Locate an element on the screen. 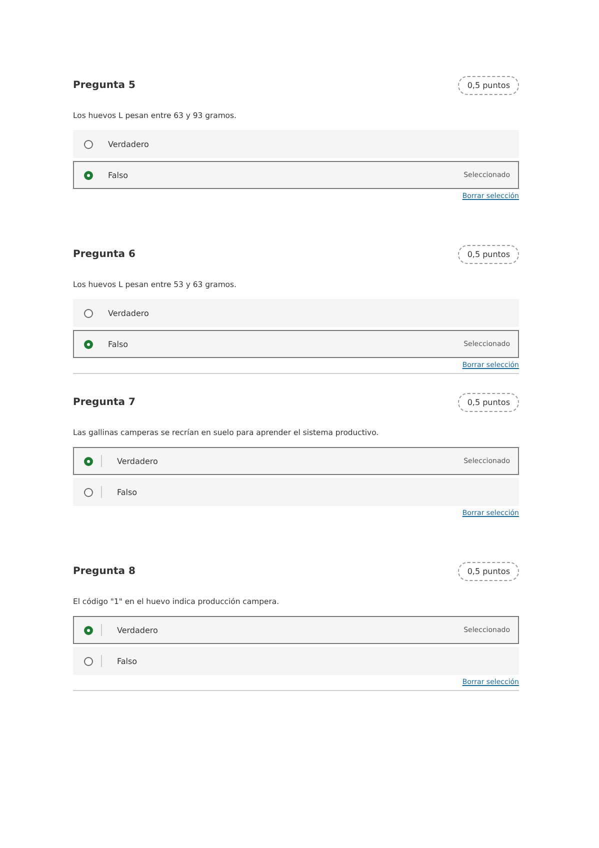 This screenshot has height=848, width=599. question-title: Pregunta 8 is located at coordinates (104, 571).